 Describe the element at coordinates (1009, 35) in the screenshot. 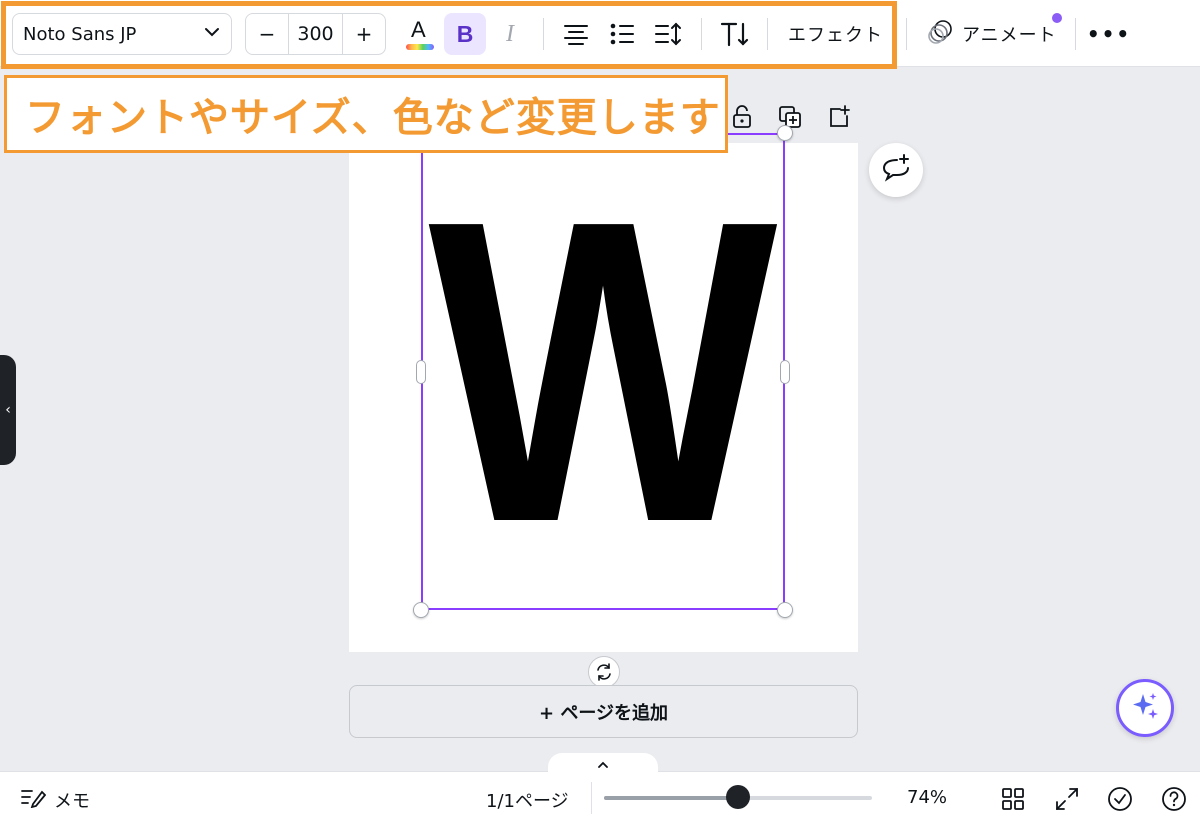

I see `animate-label: アニメート` at that location.